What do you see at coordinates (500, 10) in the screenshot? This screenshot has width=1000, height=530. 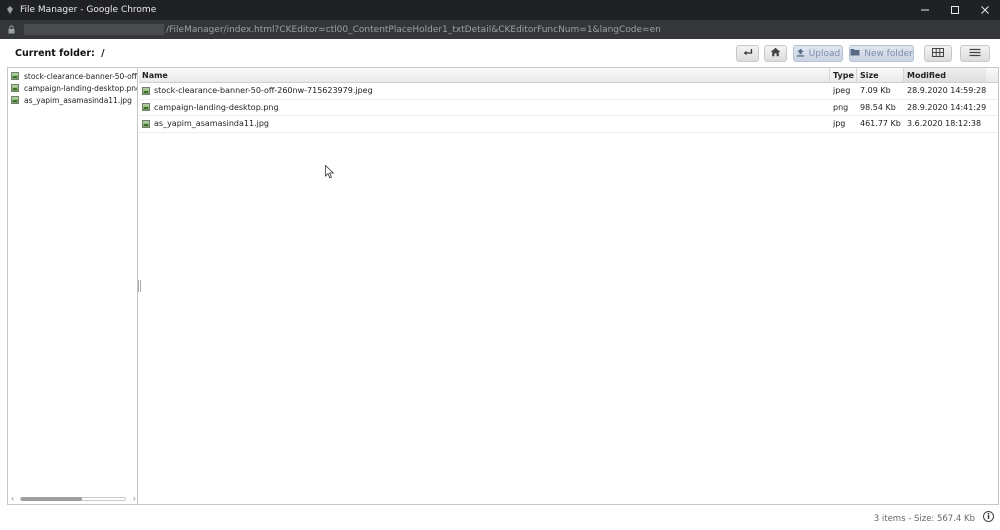 I see `window-titlebar: File Manager - Google Chrome` at bounding box center [500, 10].